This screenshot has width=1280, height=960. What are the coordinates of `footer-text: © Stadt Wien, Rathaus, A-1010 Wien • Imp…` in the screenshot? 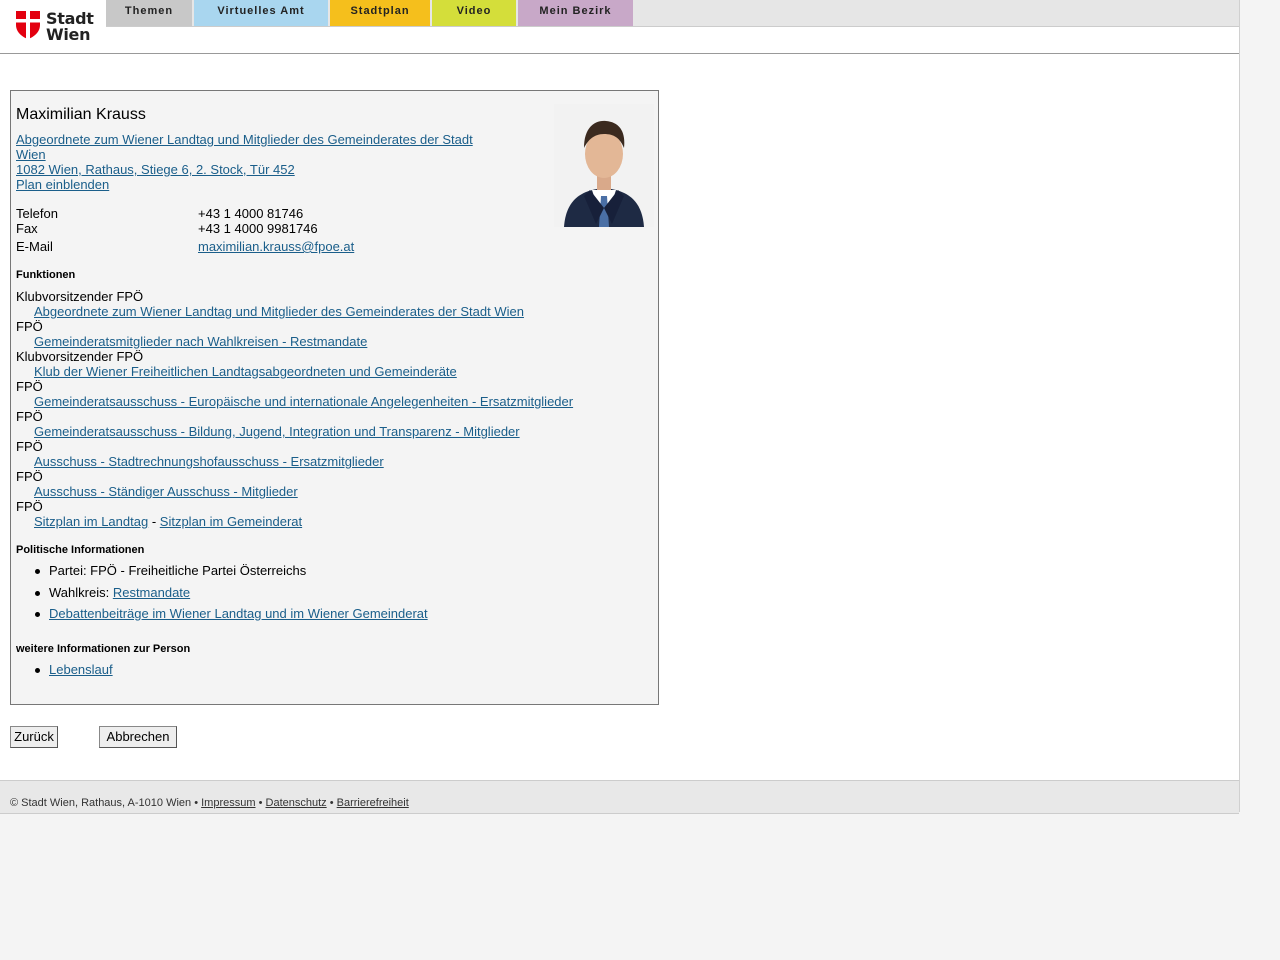 It's located at (209, 803).